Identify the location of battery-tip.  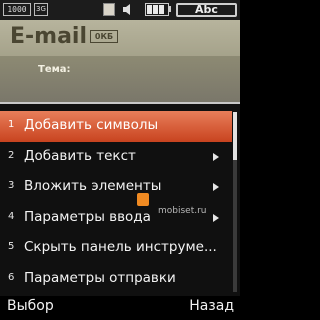
(170, 9).